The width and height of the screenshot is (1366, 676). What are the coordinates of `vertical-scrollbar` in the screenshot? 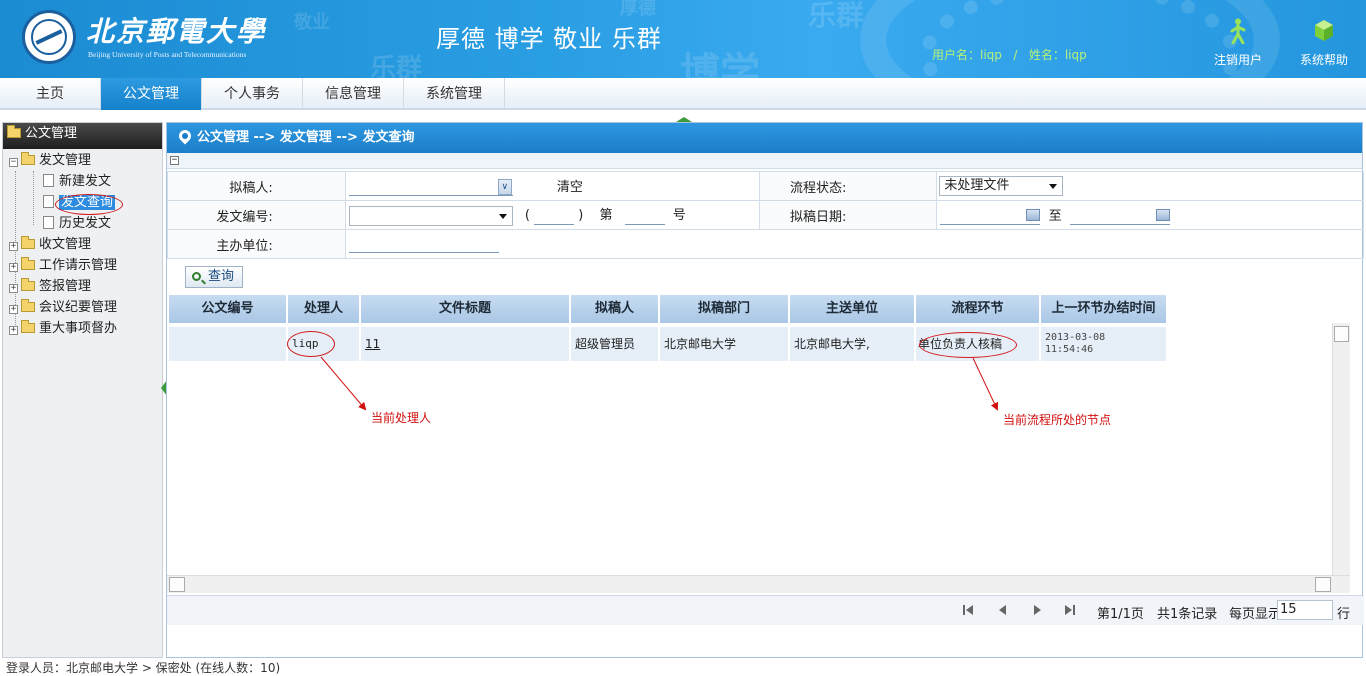 It's located at (1341, 449).